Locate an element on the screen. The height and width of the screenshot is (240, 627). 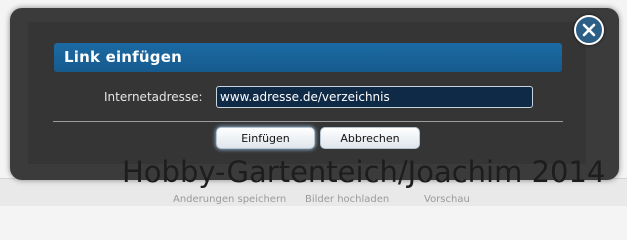
url-field-label: Internetadresse: is located at coordinates (153, 97).